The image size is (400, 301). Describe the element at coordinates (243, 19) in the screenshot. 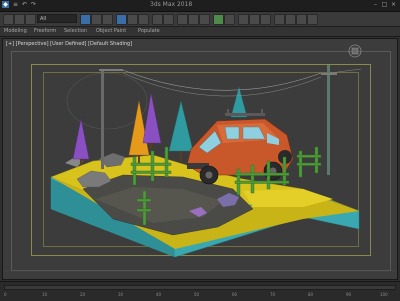

I see `layer-explorer-icon` at that location.